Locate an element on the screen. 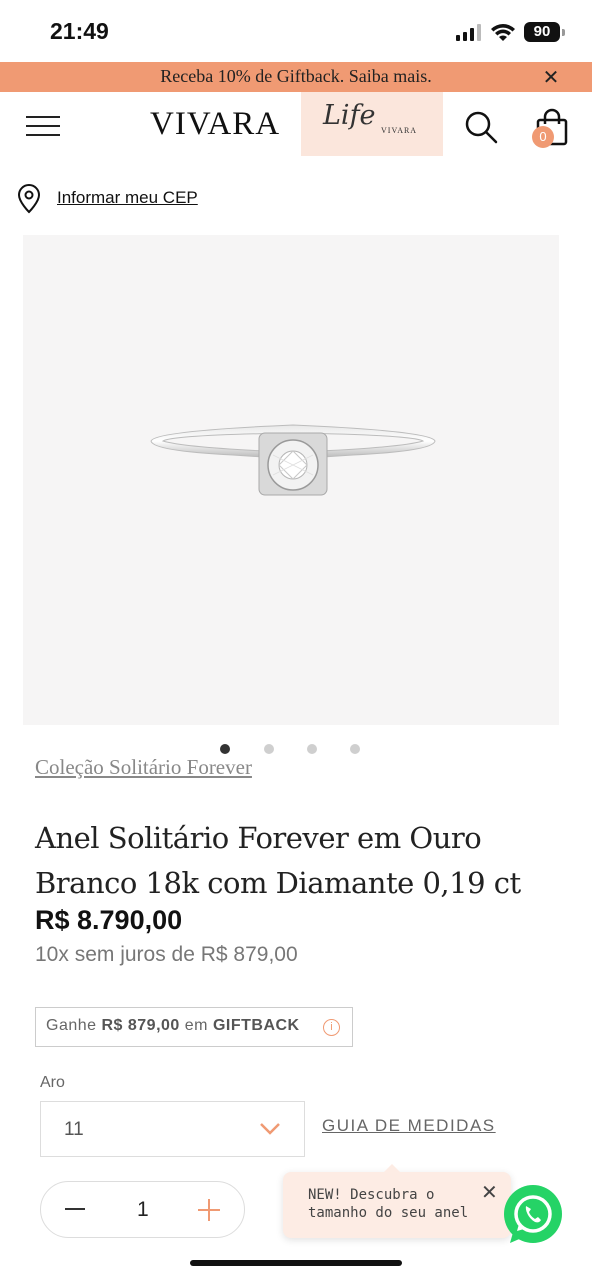 The height and width of the screenshot is (1280, 592). info-icon: i is located at coordinates (331, 1027).